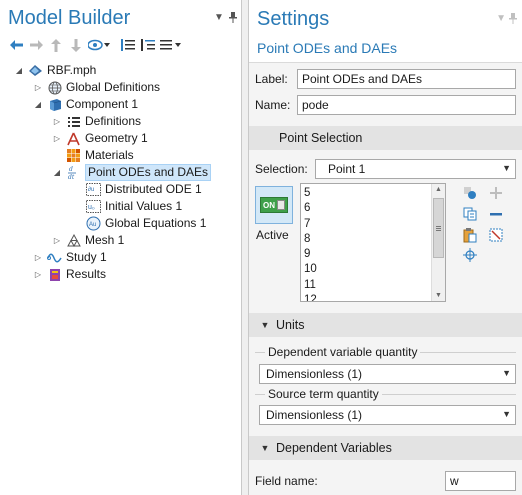 The width and height of the screenshot is (522, 495). What do you see at coordinates (385, 325) in the screenshot?
I see `units-section-header: ▼ Units` at bounding box center [385, 325].